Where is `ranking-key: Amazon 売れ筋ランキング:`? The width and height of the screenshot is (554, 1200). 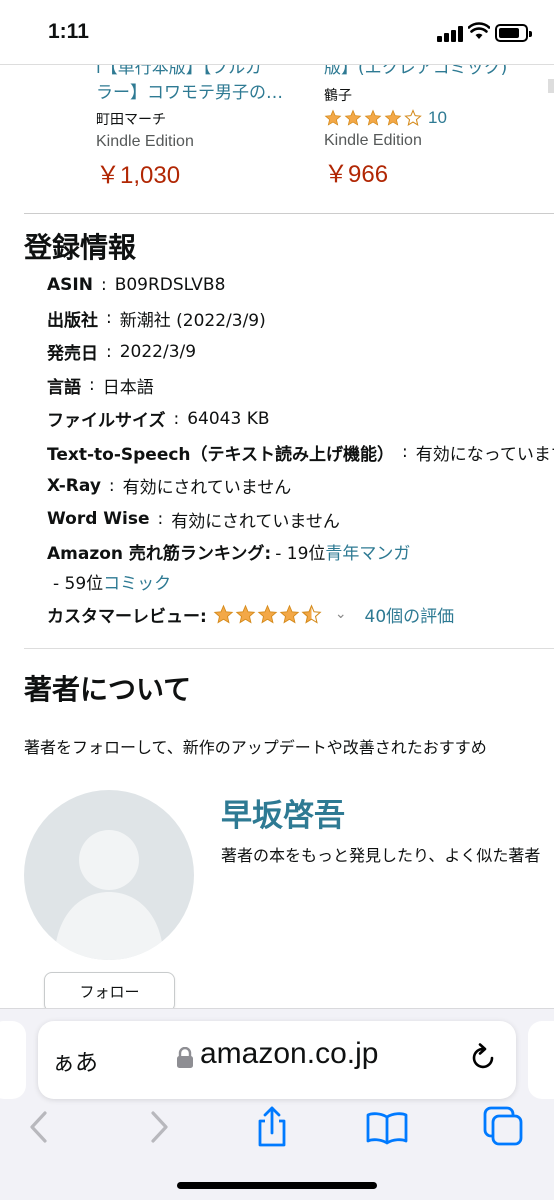
ranking-key: Amazon 売れ筋ランキング: is located at coordinates (159, 553).